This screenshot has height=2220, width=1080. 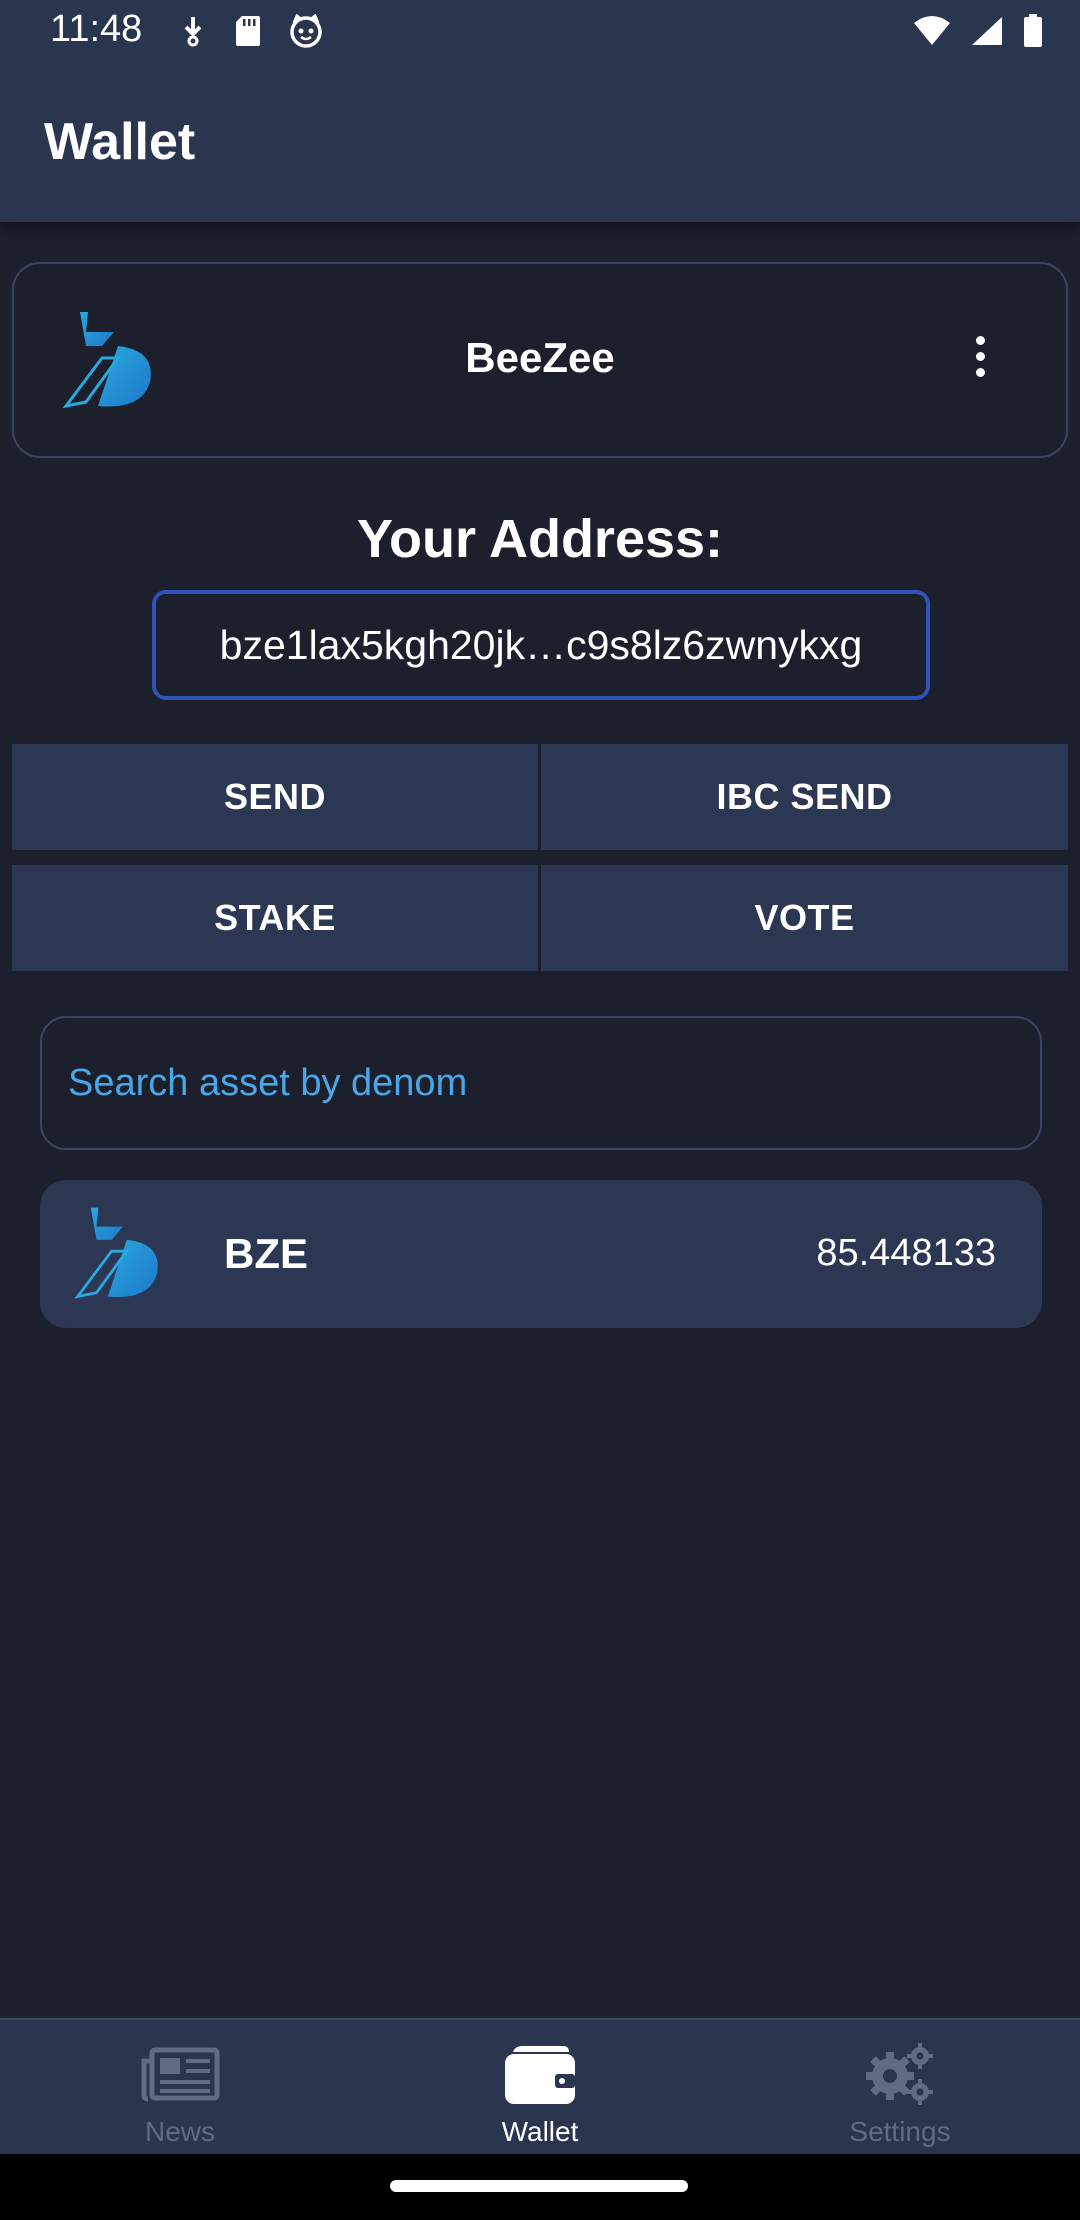 I want to click on asset-denom: BZE, so click(x=266, y=1253).